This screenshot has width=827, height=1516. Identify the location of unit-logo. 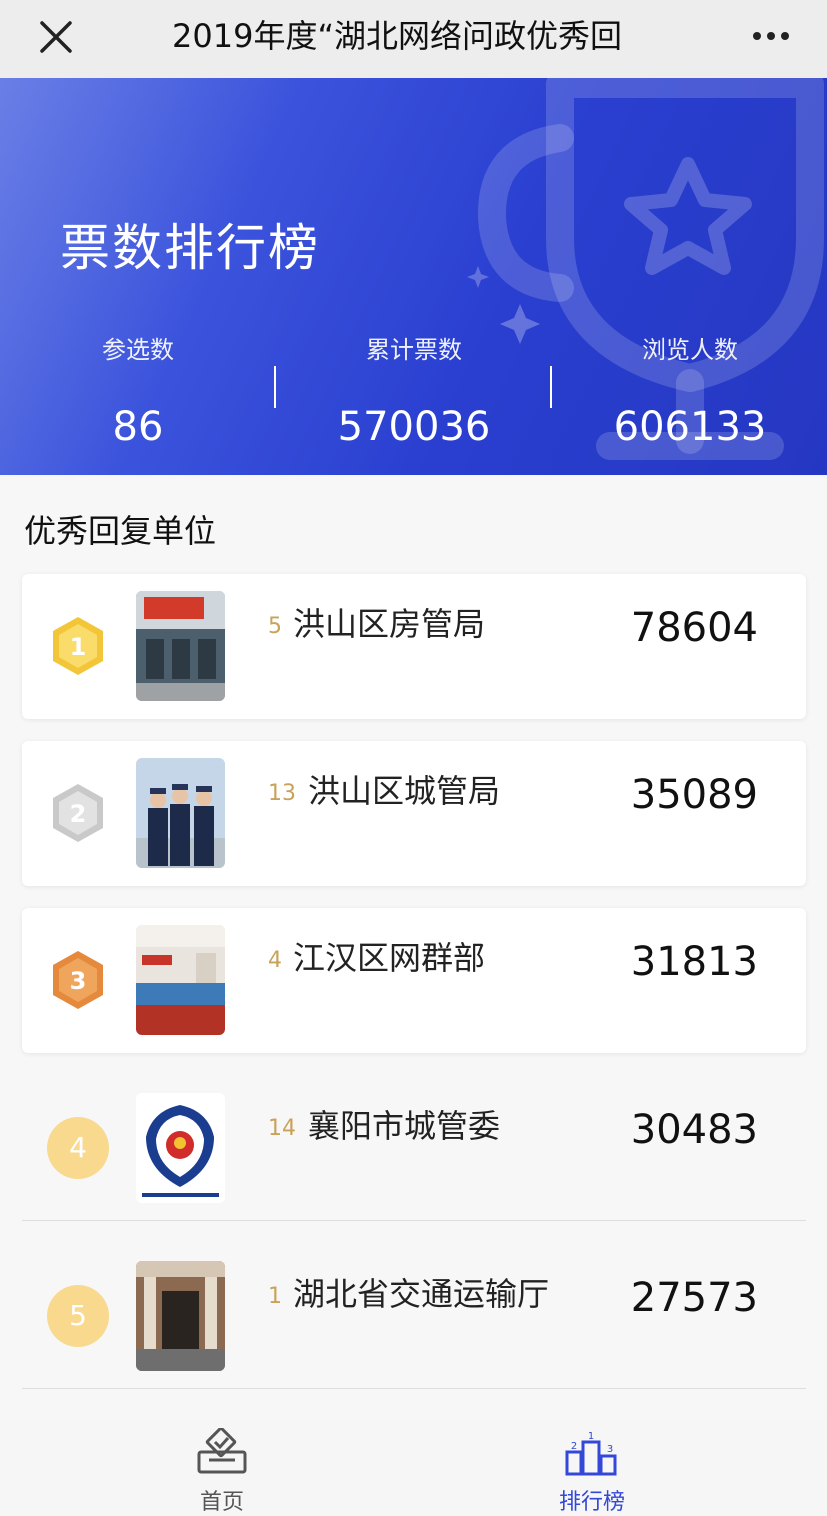
(180, 1148).